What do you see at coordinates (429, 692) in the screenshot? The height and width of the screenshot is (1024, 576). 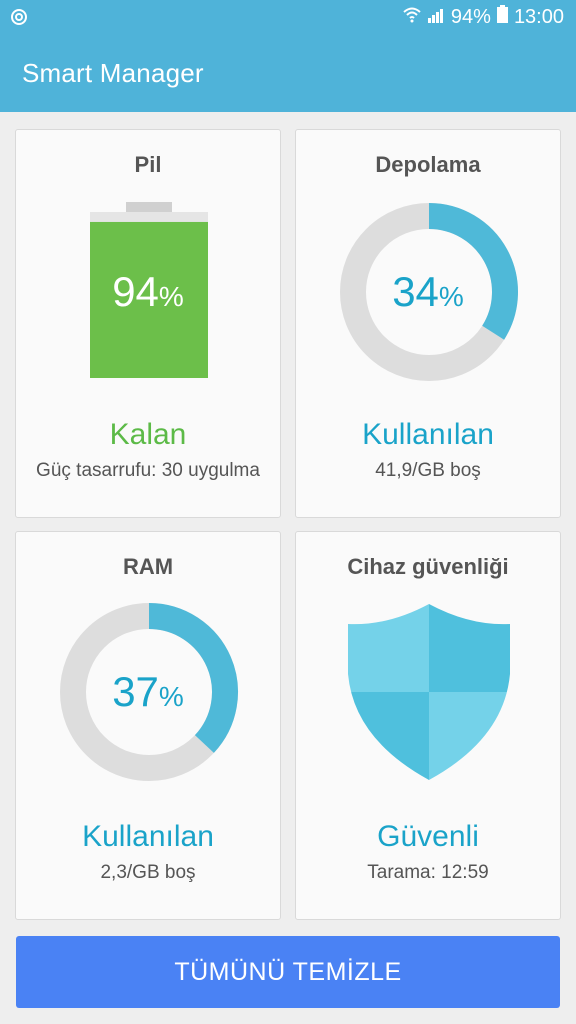 I see `shield-icon` at bounding box center [429, 692].